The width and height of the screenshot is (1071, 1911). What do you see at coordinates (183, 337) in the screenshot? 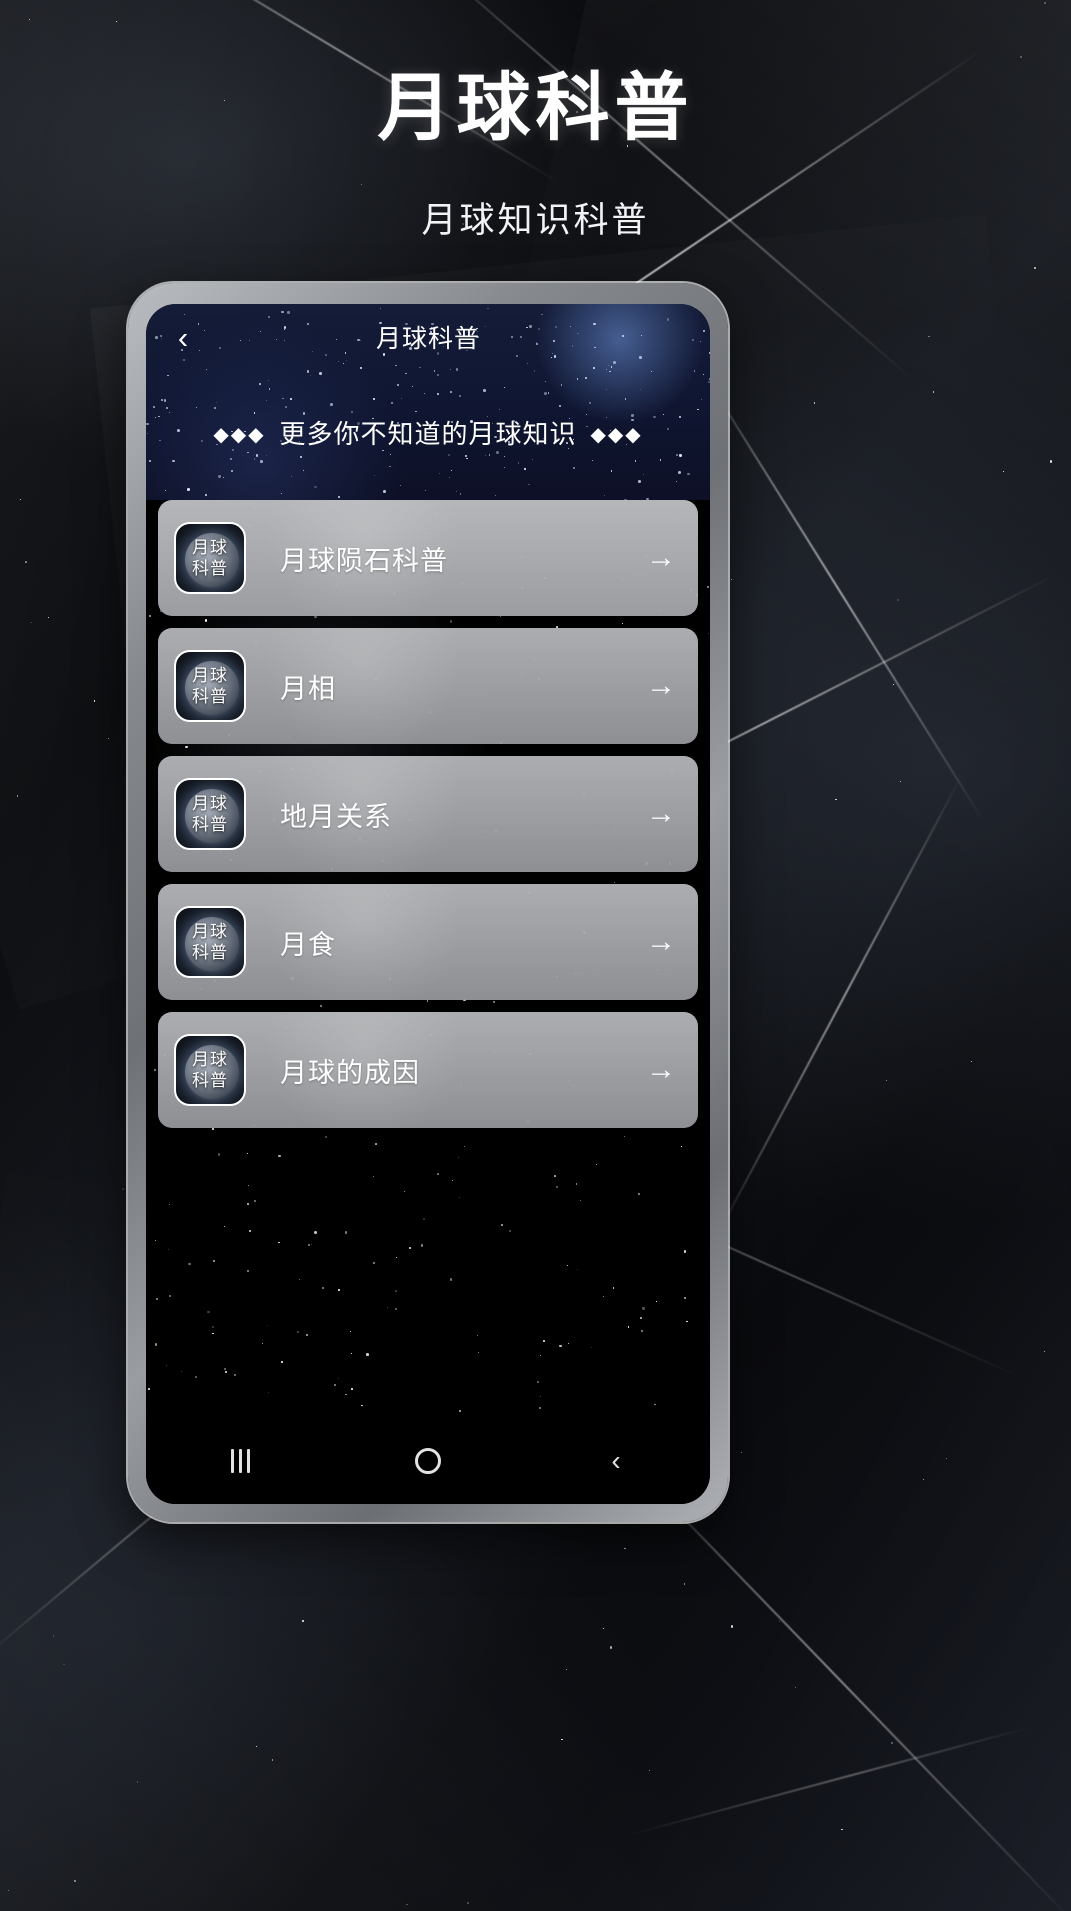
I see `back-icon: ‹` at bounding box center [183, 337].